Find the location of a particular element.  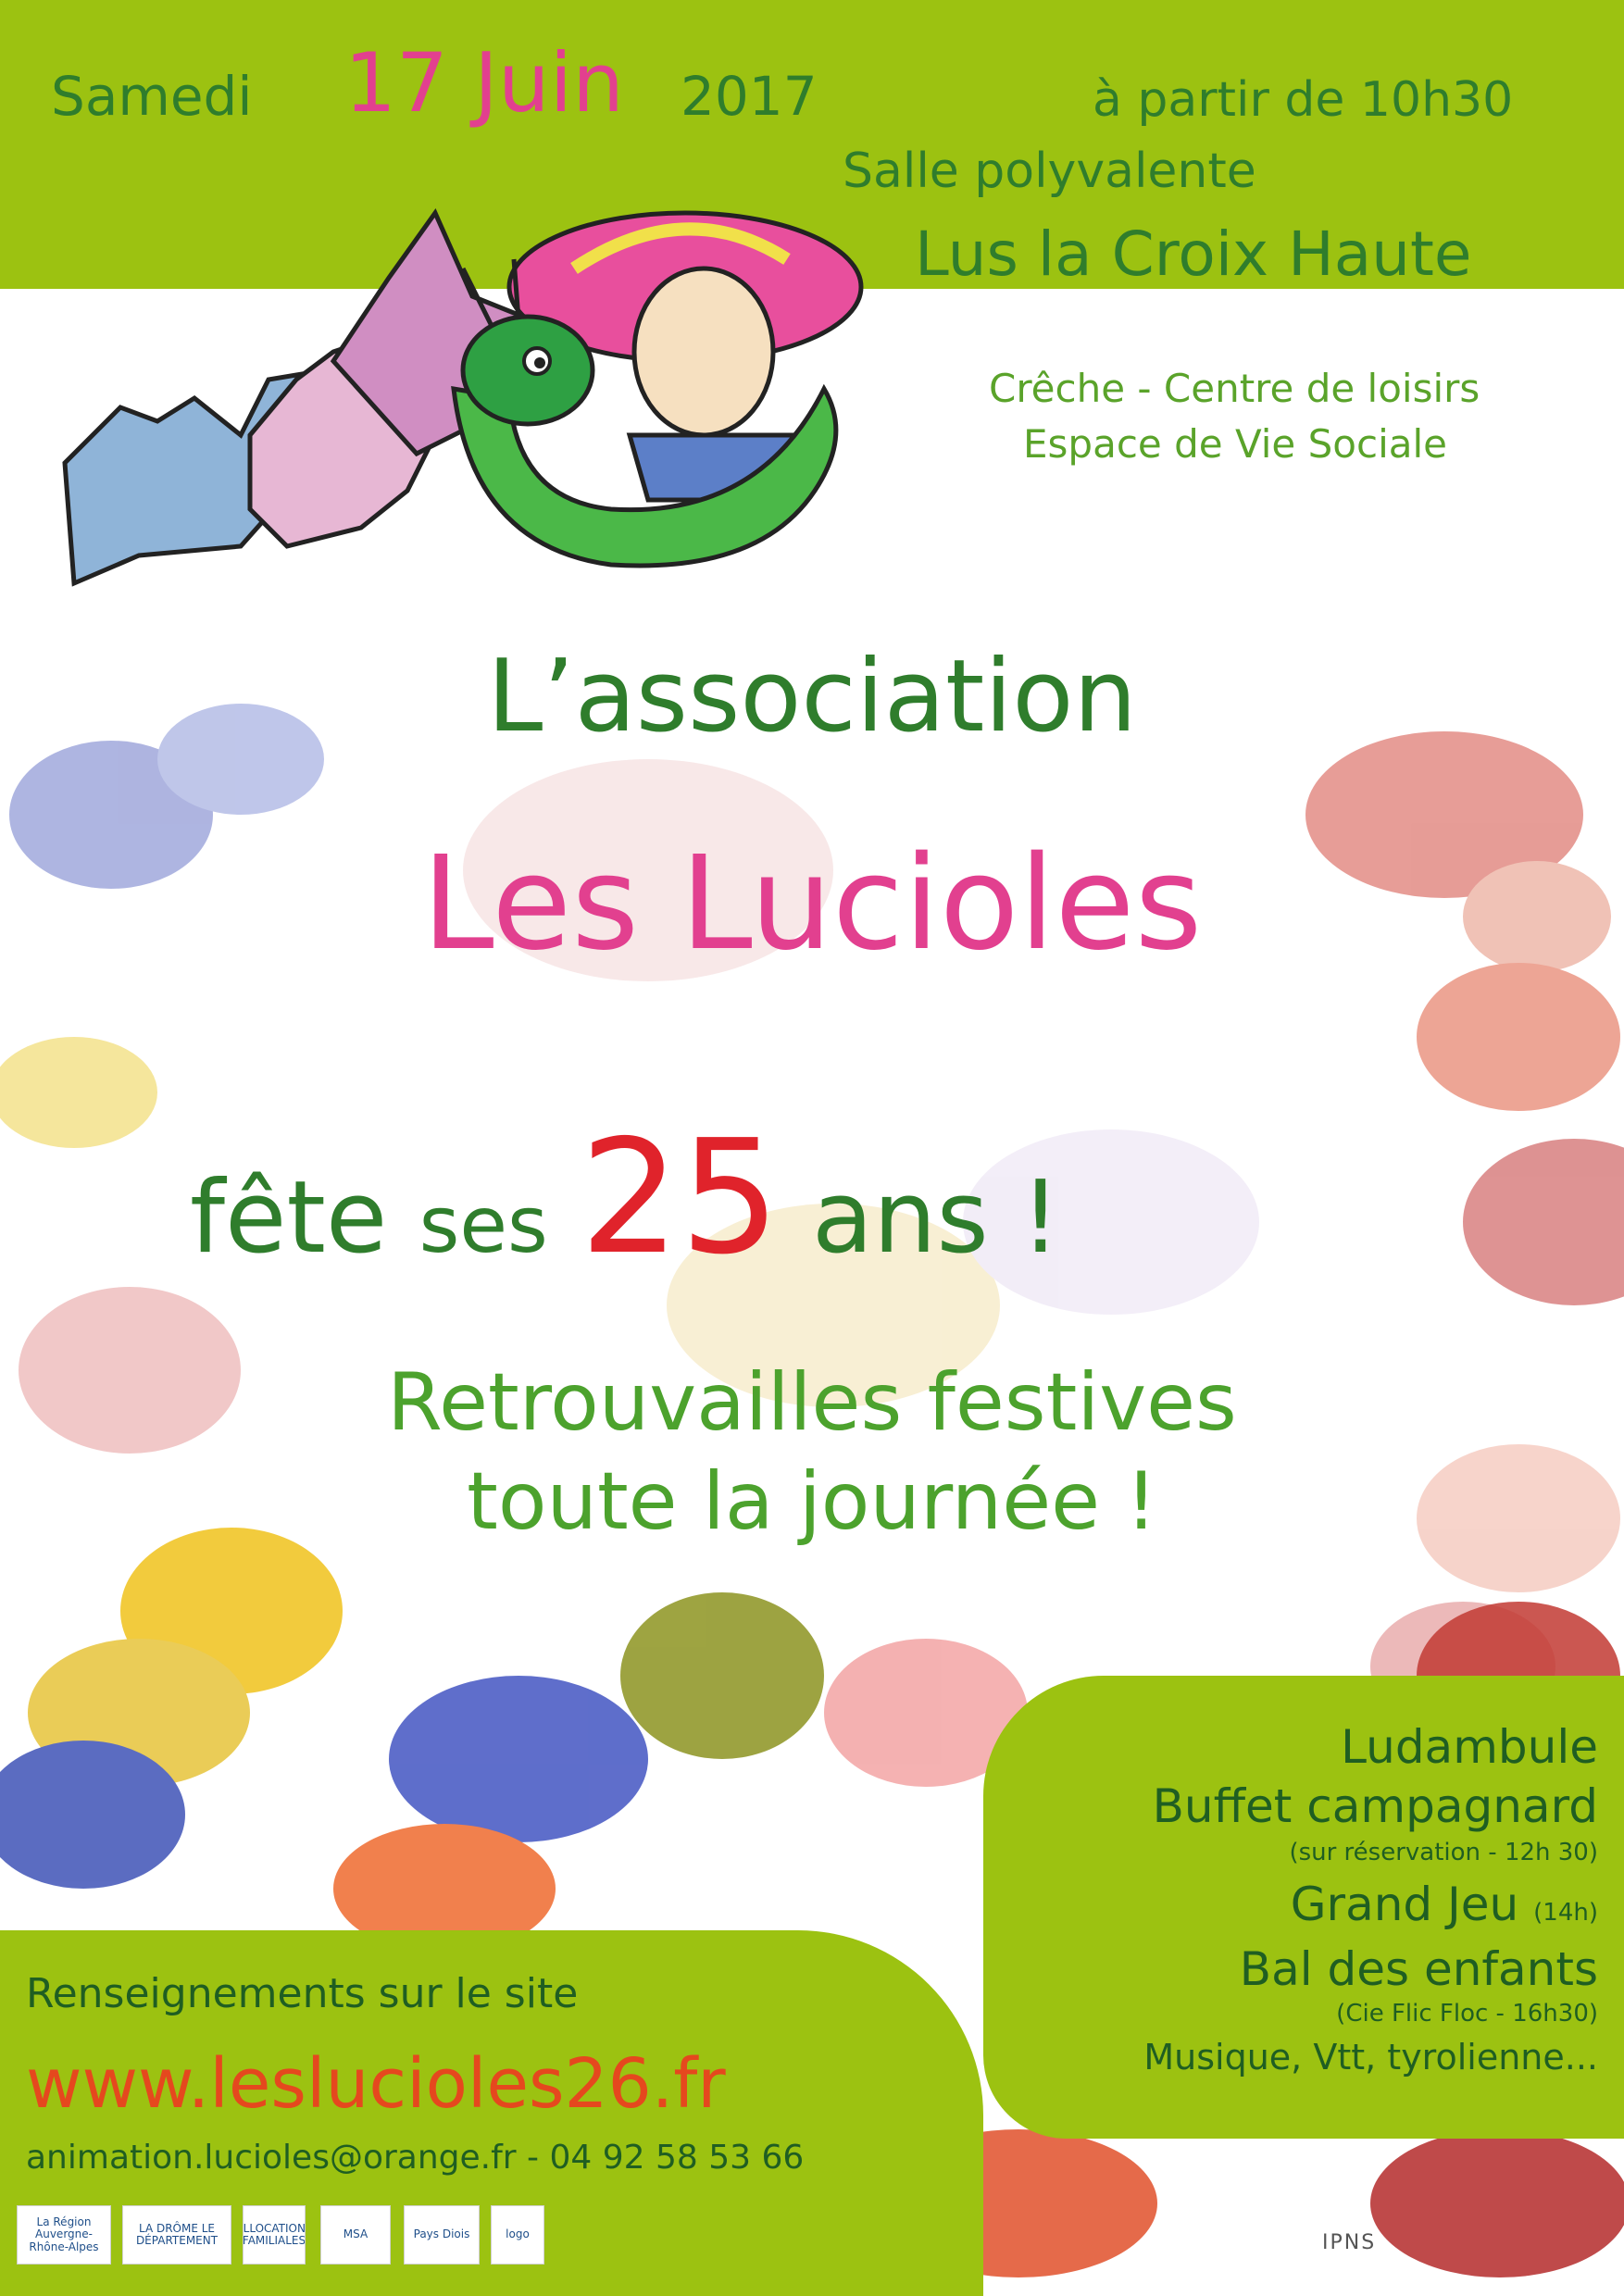

anniversary-word-fete: fête is located at coordinates (289, 1218).